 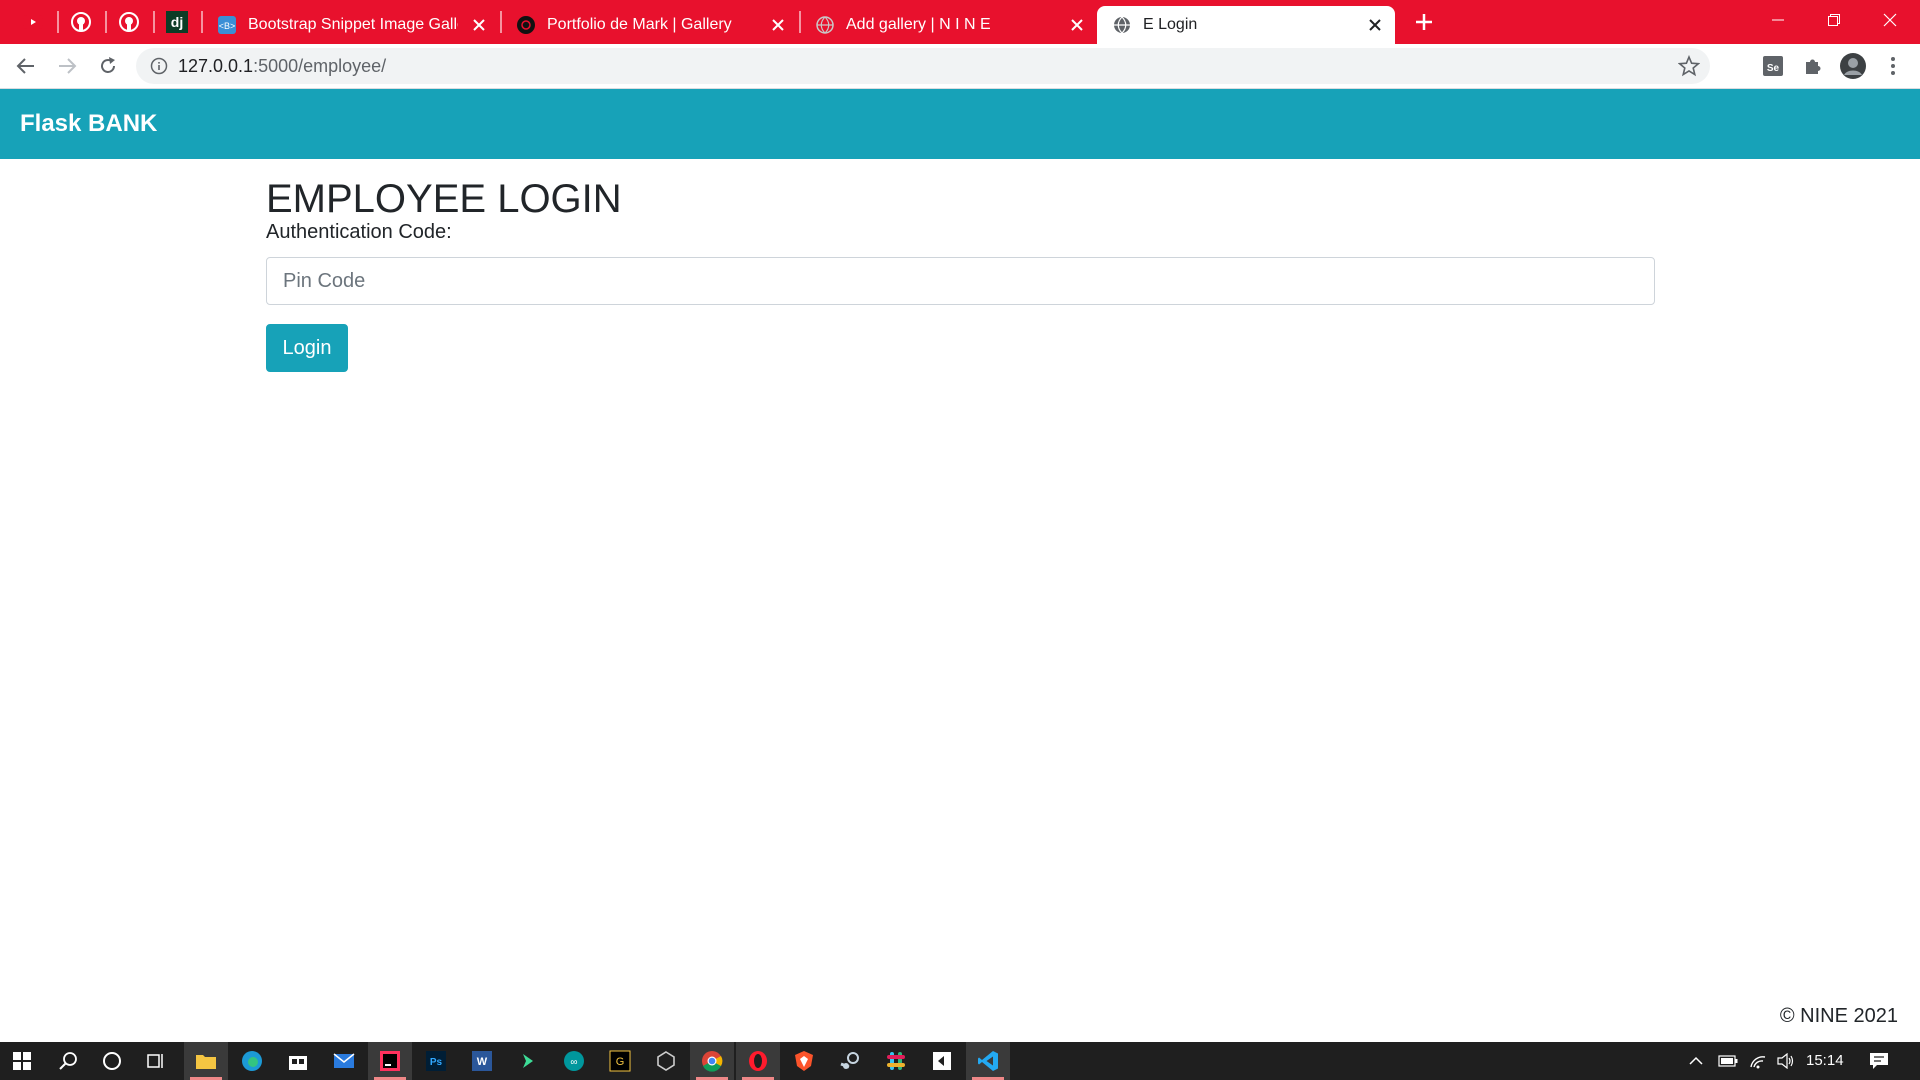 I want to click on more-vertical-icon, so click(x=1893, y=66).